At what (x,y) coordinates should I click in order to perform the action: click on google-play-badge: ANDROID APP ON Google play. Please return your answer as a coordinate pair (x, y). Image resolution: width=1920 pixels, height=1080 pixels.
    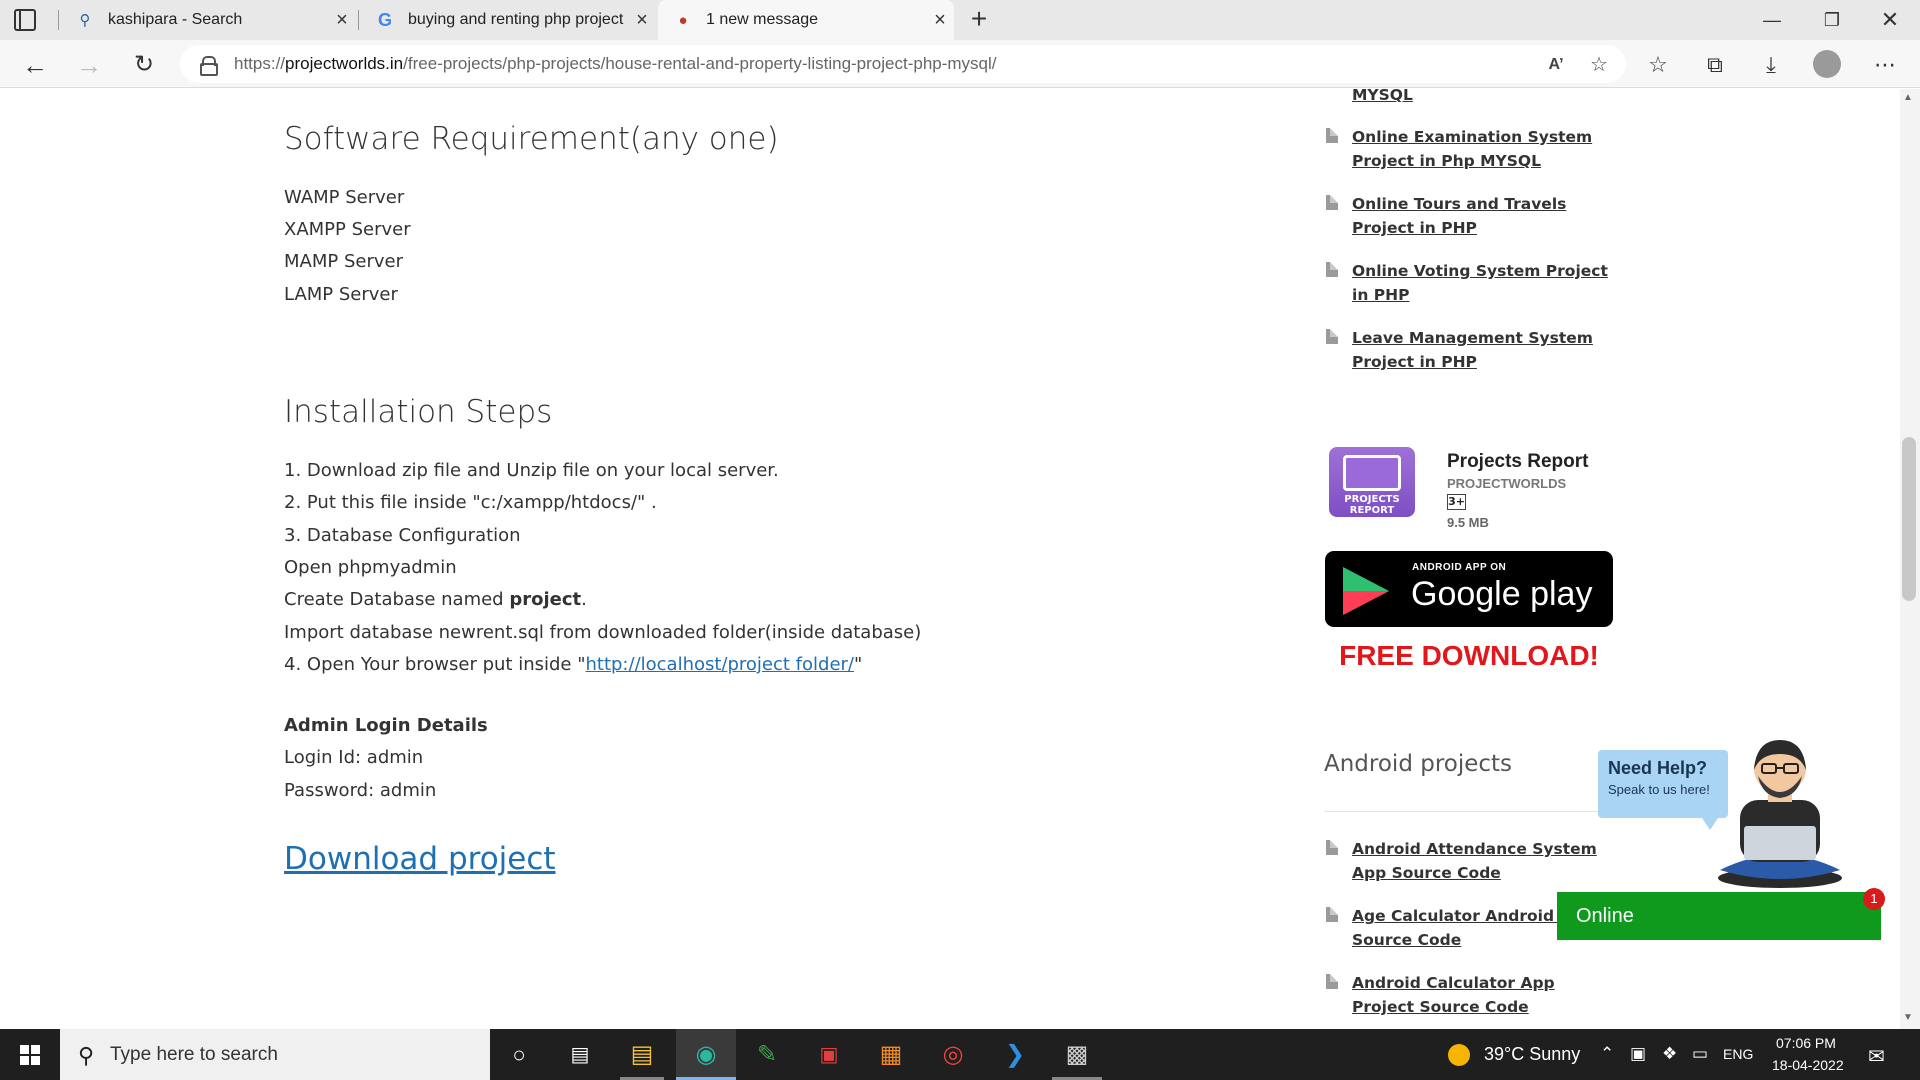
    Looking at the image, I should click on (1469, 589).